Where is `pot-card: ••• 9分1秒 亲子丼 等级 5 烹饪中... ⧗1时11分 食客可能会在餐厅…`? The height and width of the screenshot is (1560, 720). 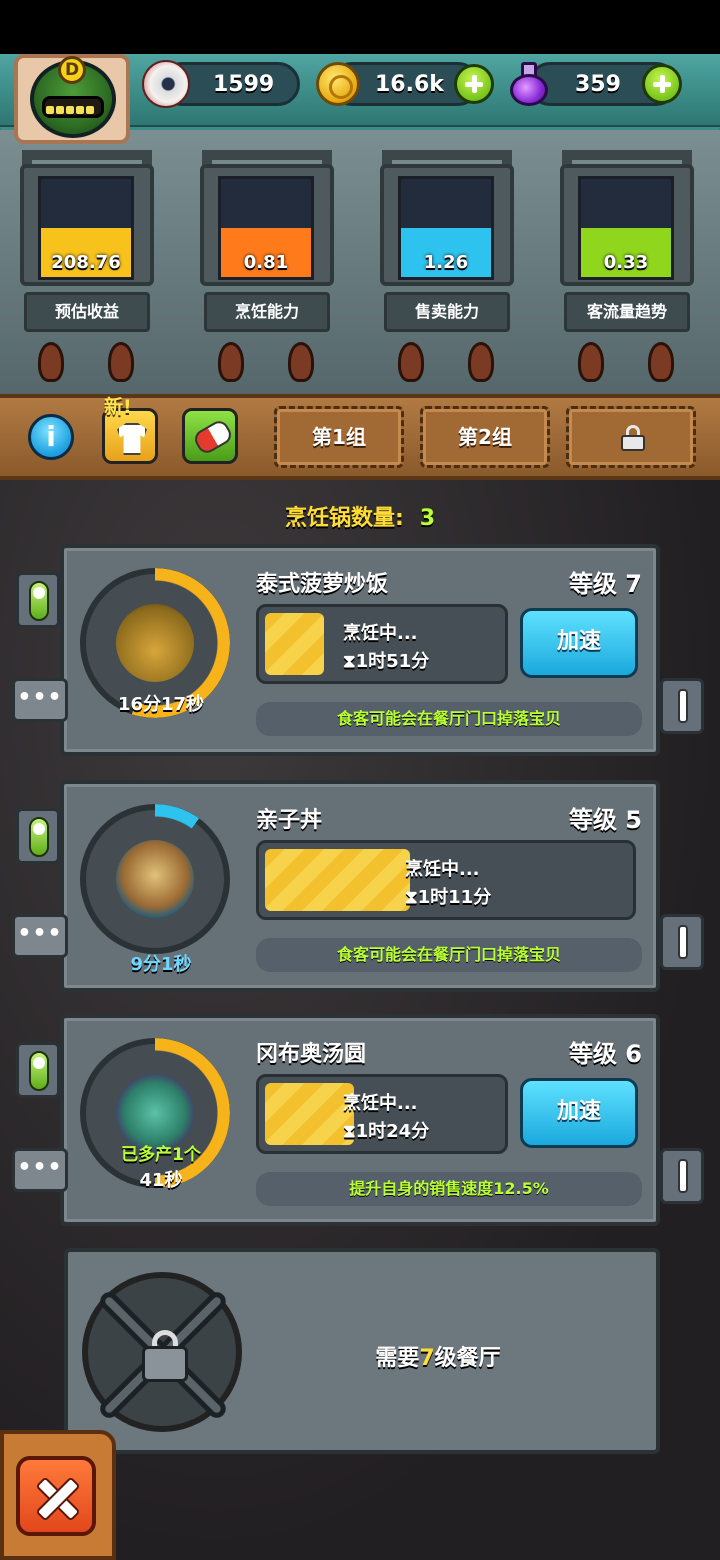 pot-card: ••• 9分1秒 亲子丼 等级 5 烹饪中... ⧗1时11分 食客可能会在餐厅… is located at coordinates (358, 886).